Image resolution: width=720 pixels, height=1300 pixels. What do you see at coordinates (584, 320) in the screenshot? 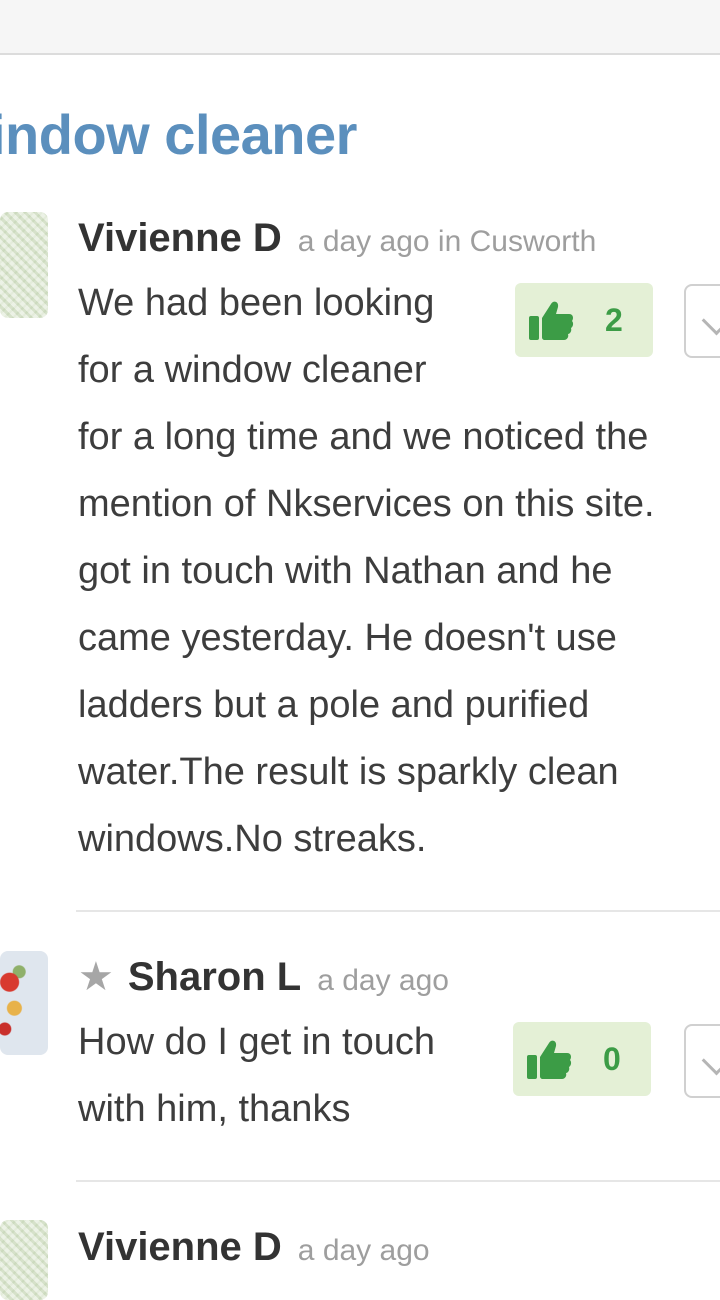
I see `like-button: 2` at bounding box center [584, 320].